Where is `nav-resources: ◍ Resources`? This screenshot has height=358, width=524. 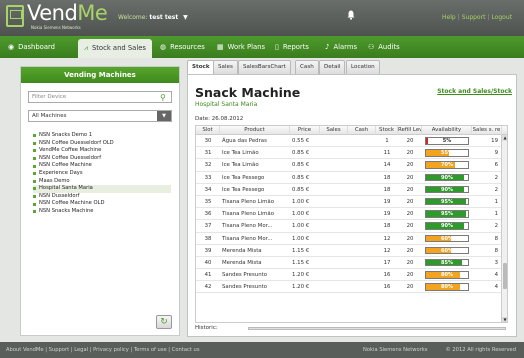
nav-resources: ◍ Resources is located at coordinates (182, 47).